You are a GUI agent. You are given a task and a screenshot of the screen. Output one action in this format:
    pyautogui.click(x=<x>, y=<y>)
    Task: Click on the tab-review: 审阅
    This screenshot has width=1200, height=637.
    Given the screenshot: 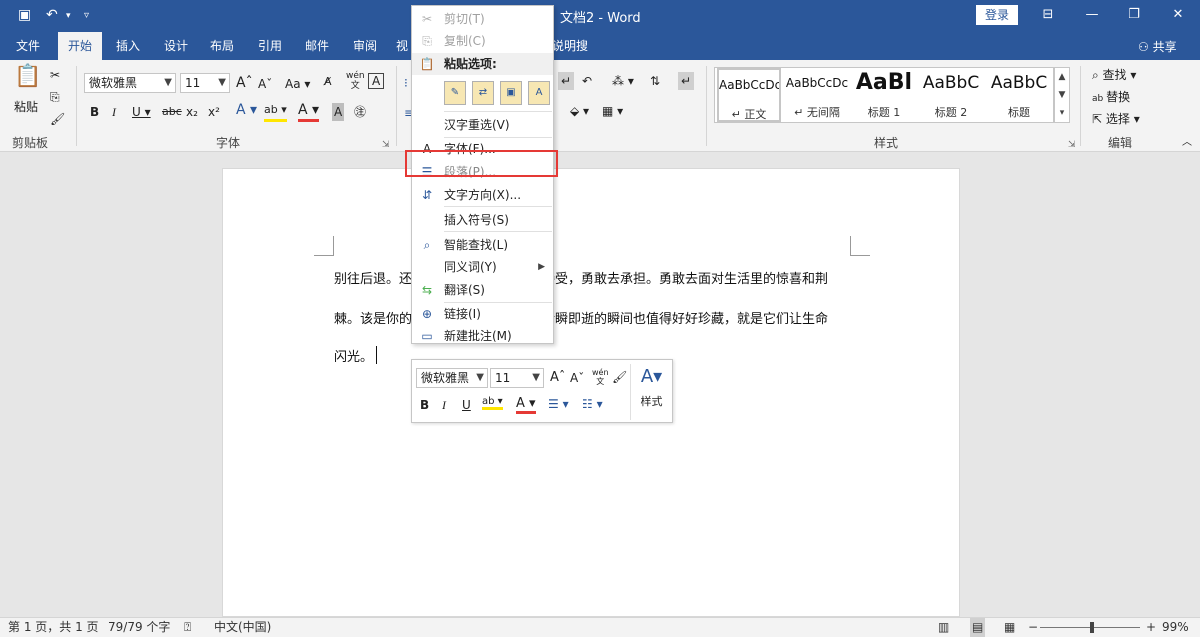 What is the action you would take?
    pyautogui.click(x=365, y=46)
    